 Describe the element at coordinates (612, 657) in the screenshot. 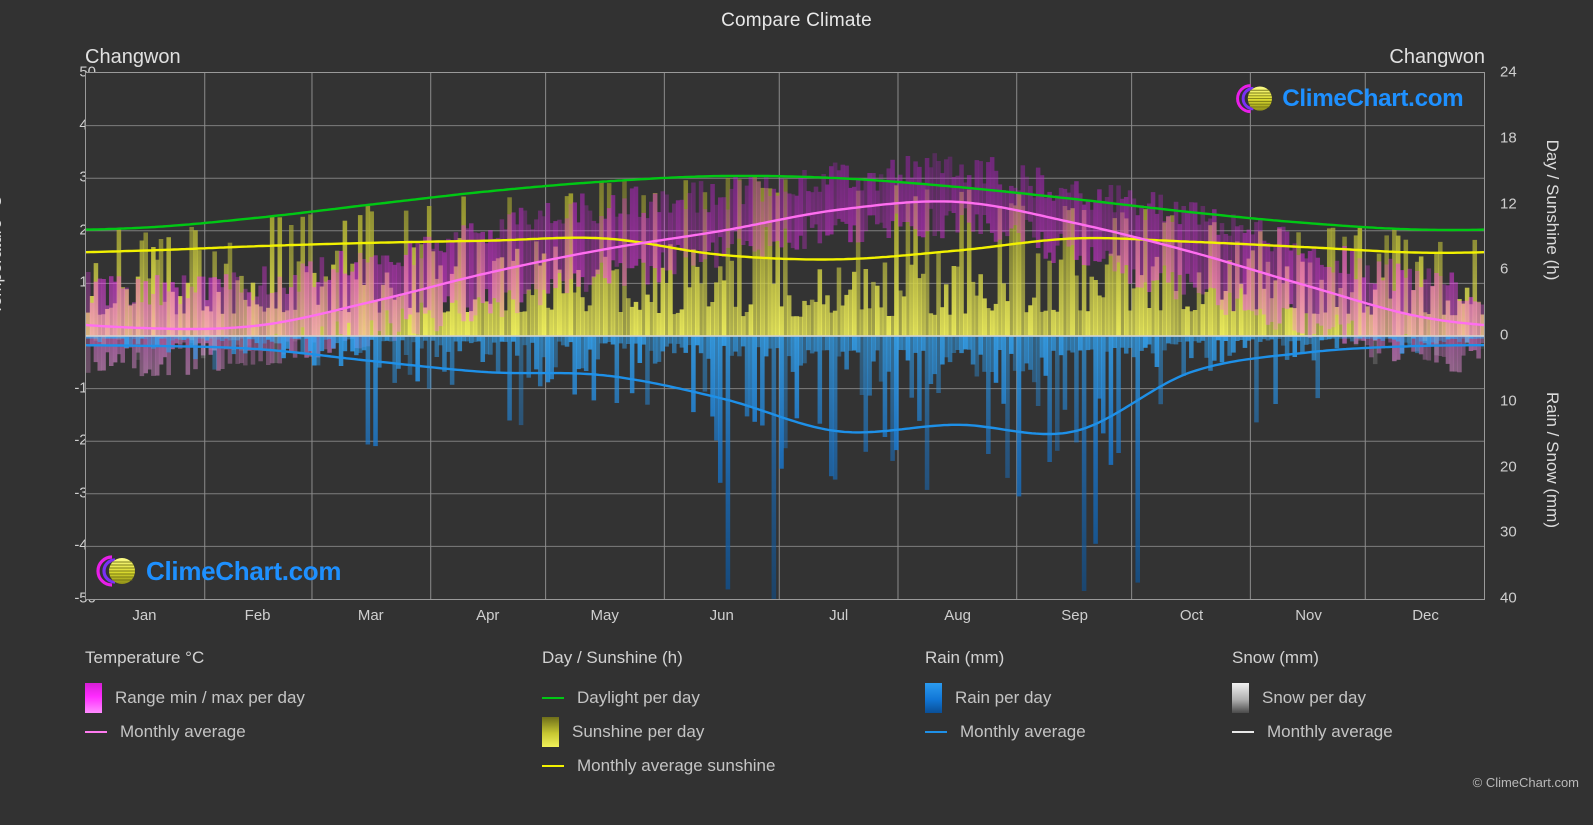

I see `legend-heading-sunshine: Day / Sunshine (h)` at that location.